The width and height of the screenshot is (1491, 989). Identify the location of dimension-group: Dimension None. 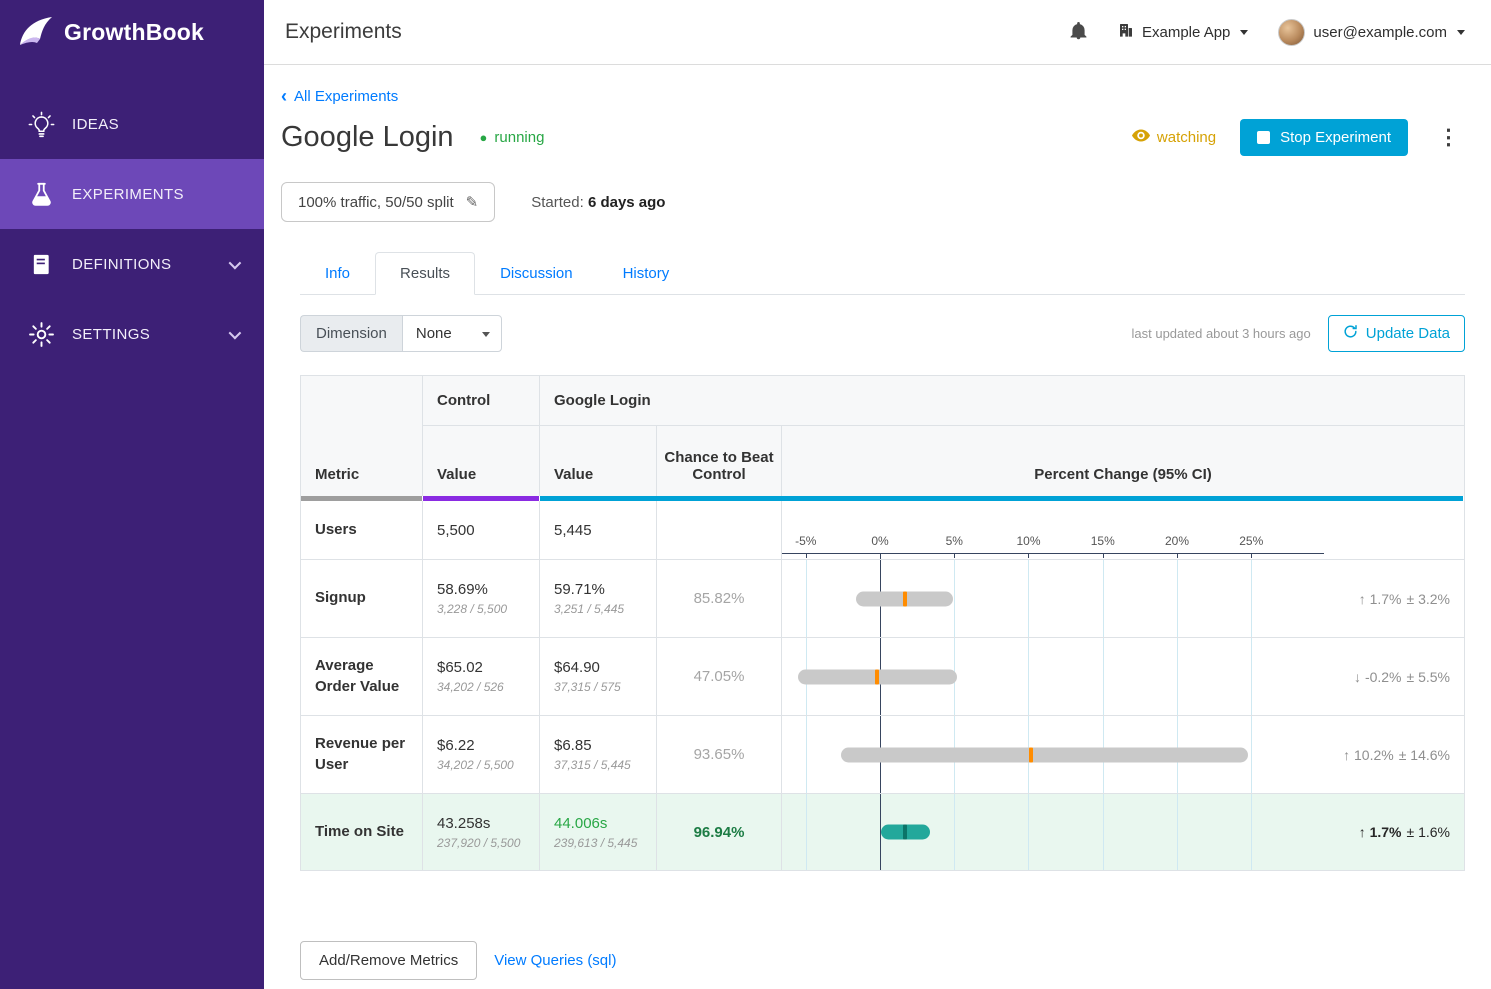
(401, 333).